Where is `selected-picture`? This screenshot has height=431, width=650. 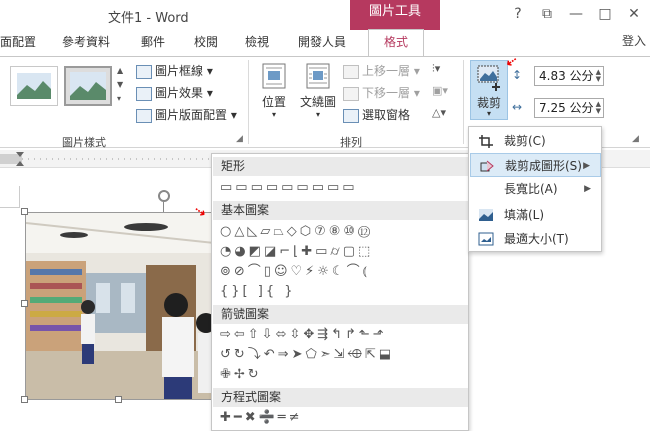 selected-picture is located at coordinates (119, 306).